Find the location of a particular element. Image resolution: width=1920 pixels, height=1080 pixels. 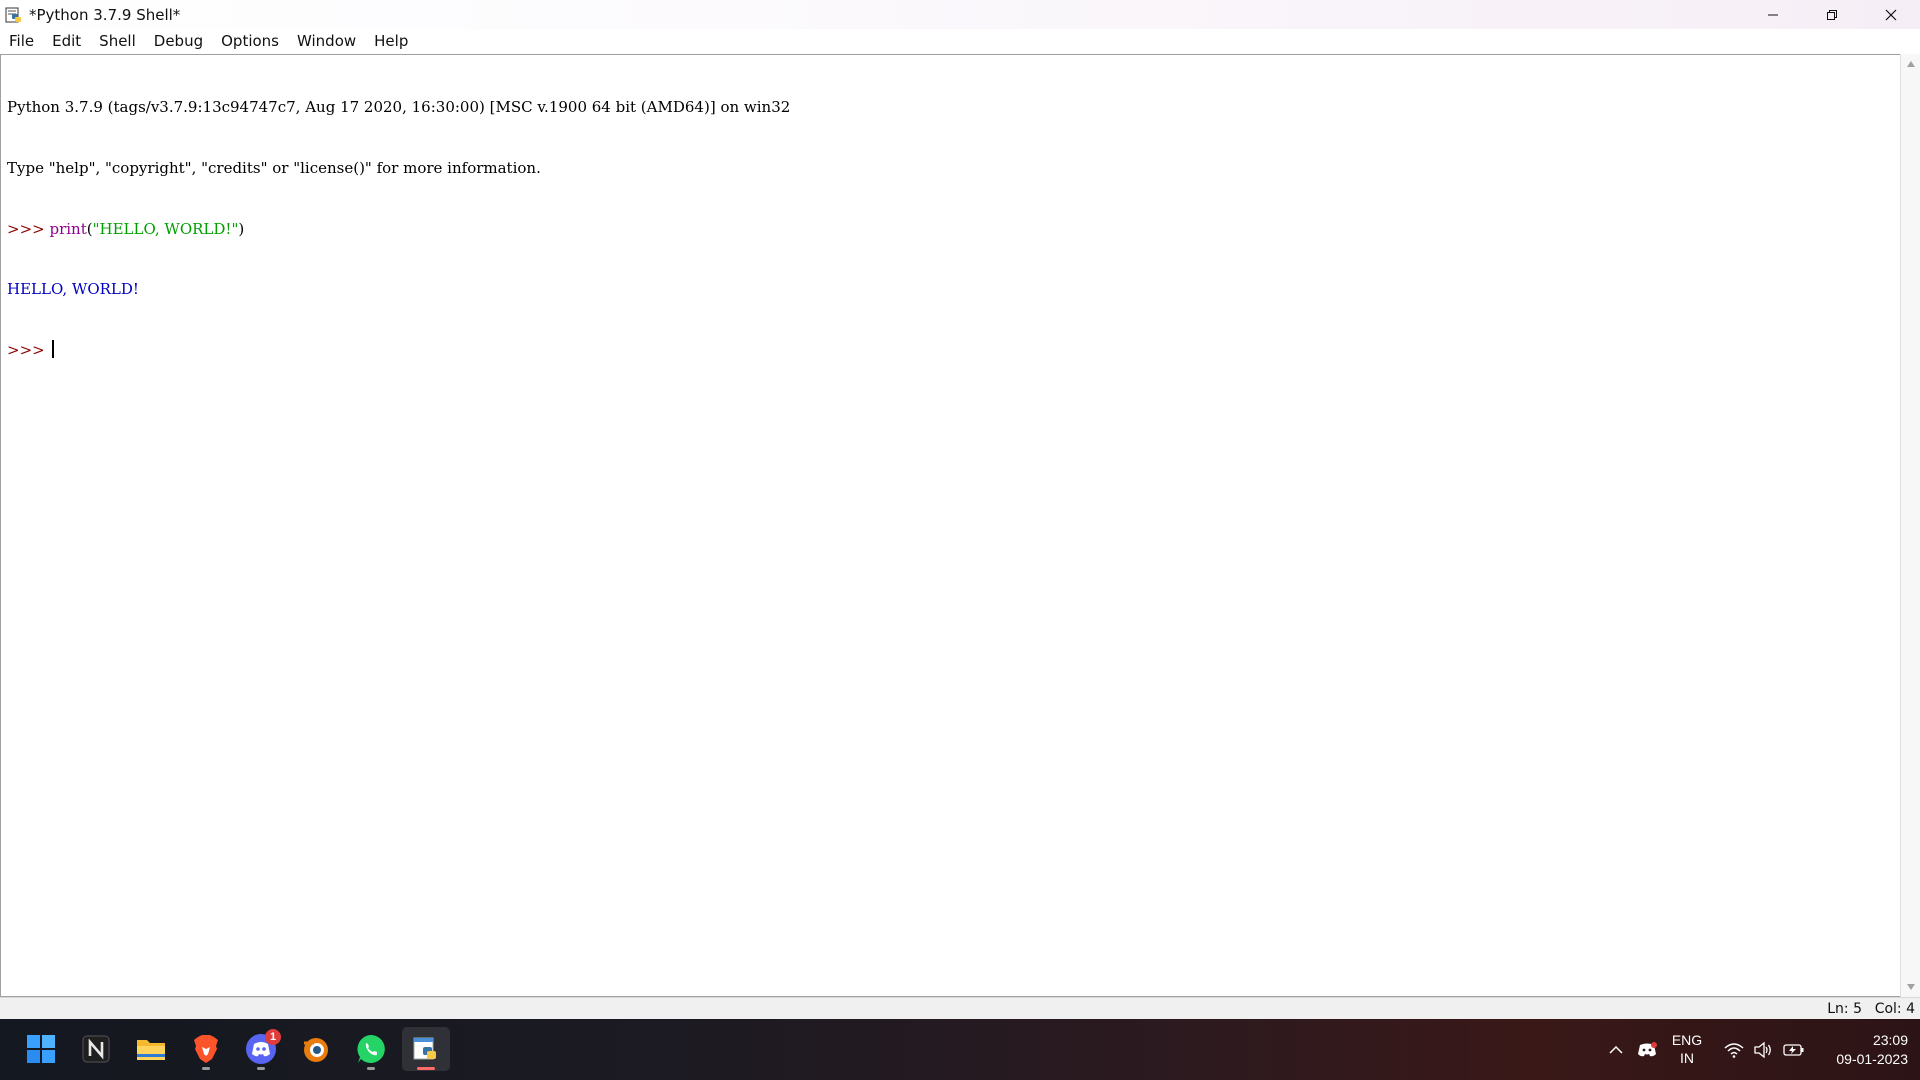

python-idle-app-icon is located at coordinates (14, 15).